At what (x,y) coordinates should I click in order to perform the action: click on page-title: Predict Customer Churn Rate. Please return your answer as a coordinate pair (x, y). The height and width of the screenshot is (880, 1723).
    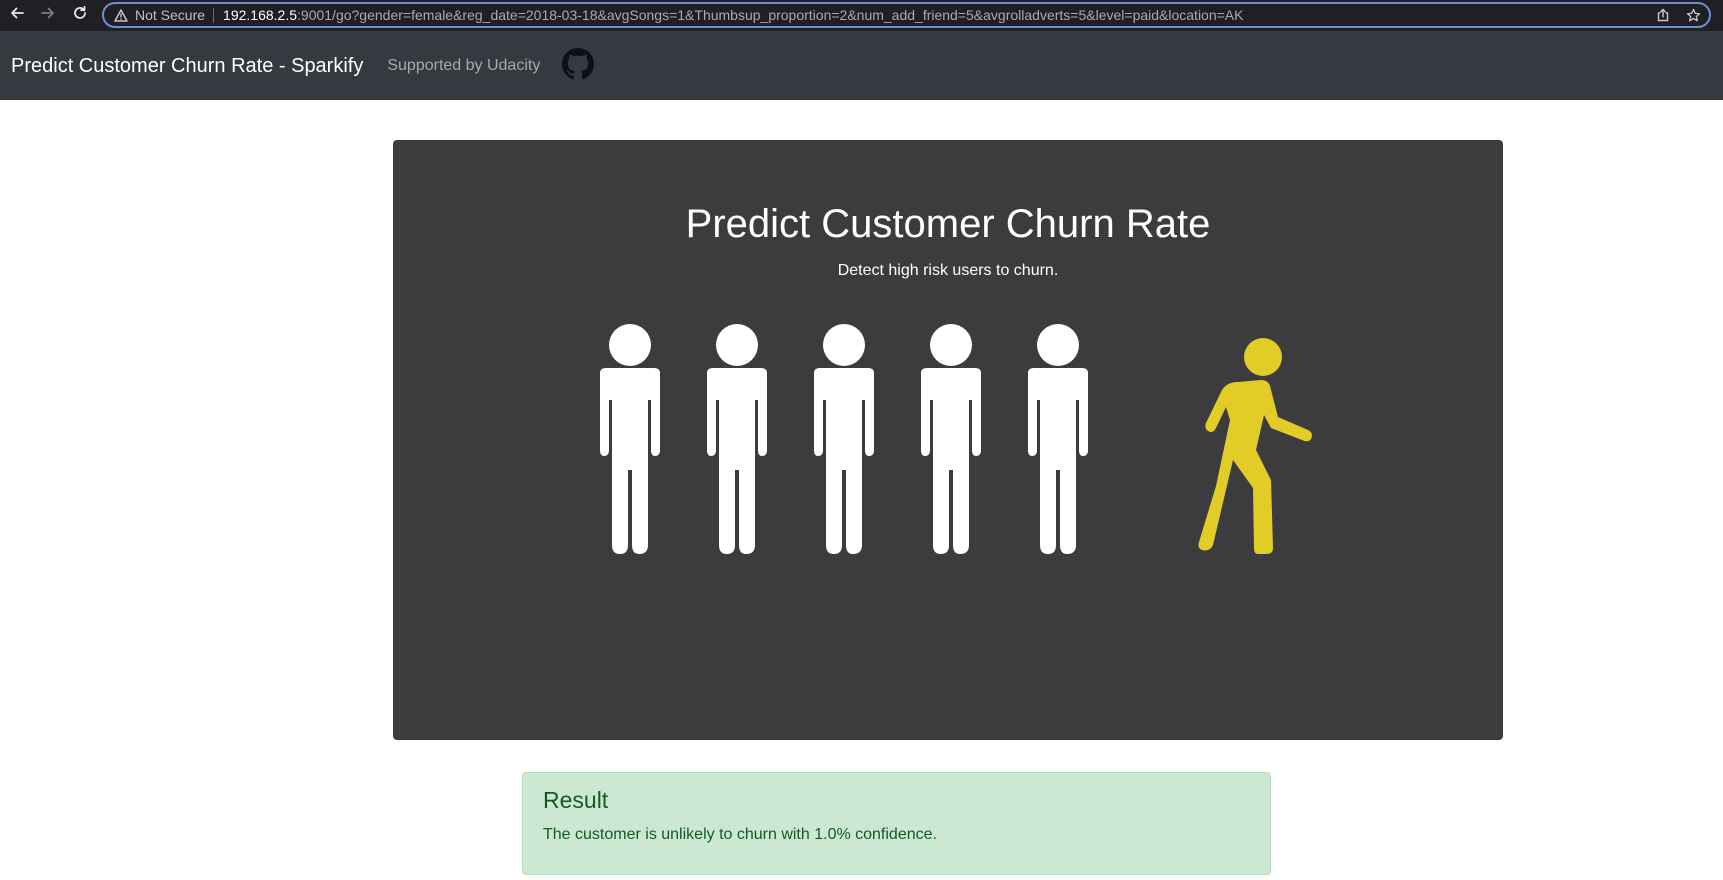
    Looking at the image, I should click on (948, 224).